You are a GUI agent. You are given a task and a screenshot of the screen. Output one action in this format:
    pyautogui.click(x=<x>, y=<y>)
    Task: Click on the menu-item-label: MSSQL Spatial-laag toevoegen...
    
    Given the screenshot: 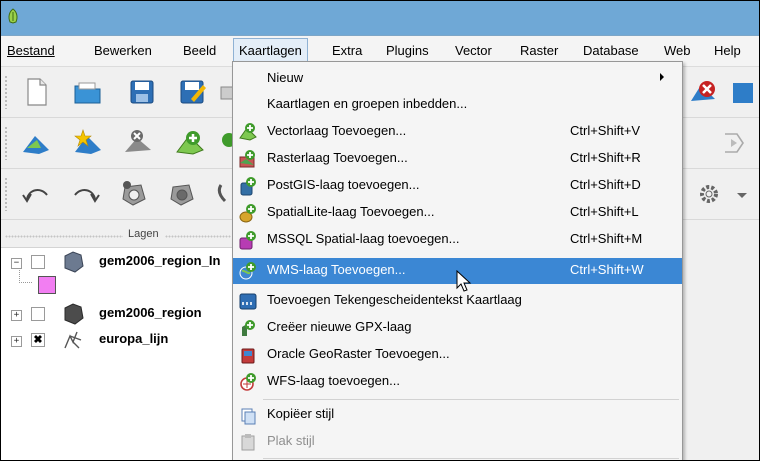 What is the action you would take?
    pyautogui.click(x=363, y=238)
    